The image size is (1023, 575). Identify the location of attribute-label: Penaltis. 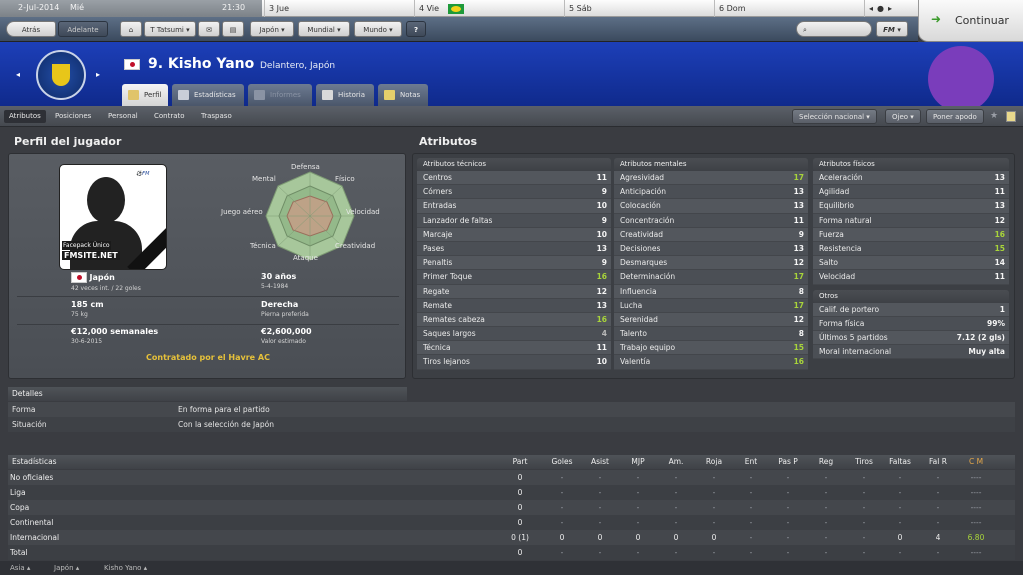
(438, 263).